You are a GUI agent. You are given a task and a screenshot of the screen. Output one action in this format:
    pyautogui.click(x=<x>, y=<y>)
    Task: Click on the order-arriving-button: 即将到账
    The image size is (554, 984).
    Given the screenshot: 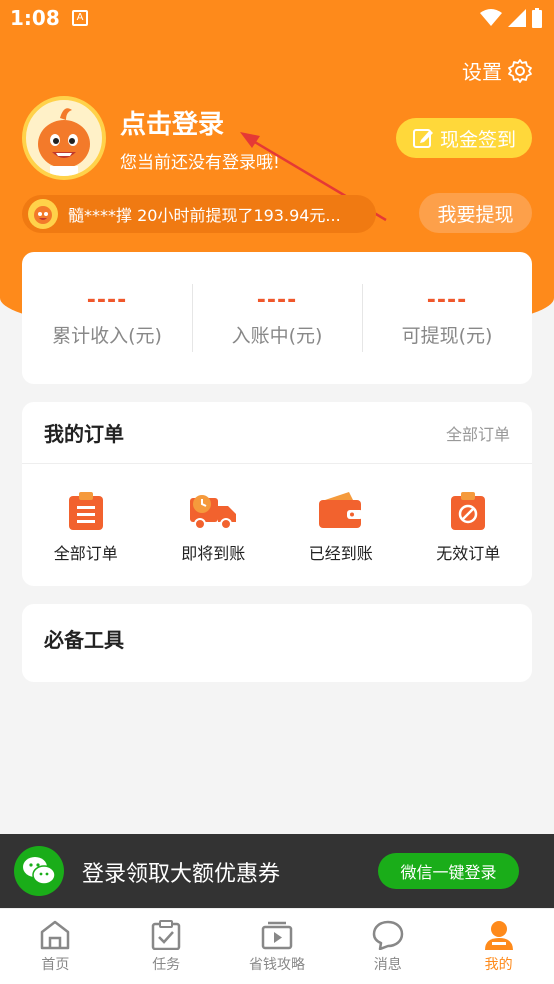 What is the action you would take?
    pyautogui.click(x=214, y=528)
    